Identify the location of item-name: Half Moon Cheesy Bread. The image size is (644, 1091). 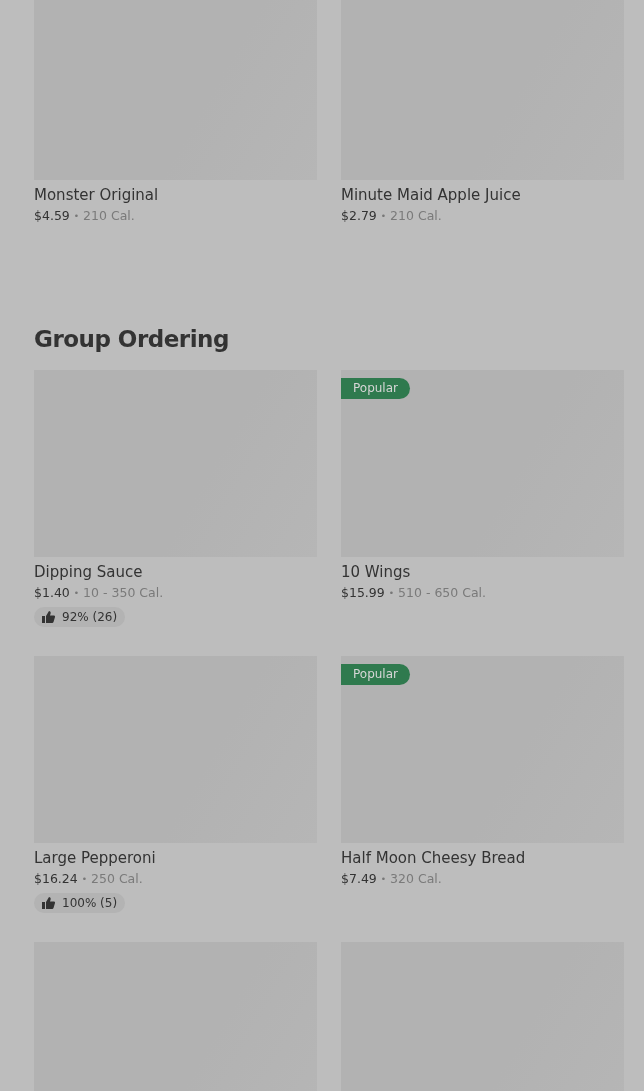
(433, 858).